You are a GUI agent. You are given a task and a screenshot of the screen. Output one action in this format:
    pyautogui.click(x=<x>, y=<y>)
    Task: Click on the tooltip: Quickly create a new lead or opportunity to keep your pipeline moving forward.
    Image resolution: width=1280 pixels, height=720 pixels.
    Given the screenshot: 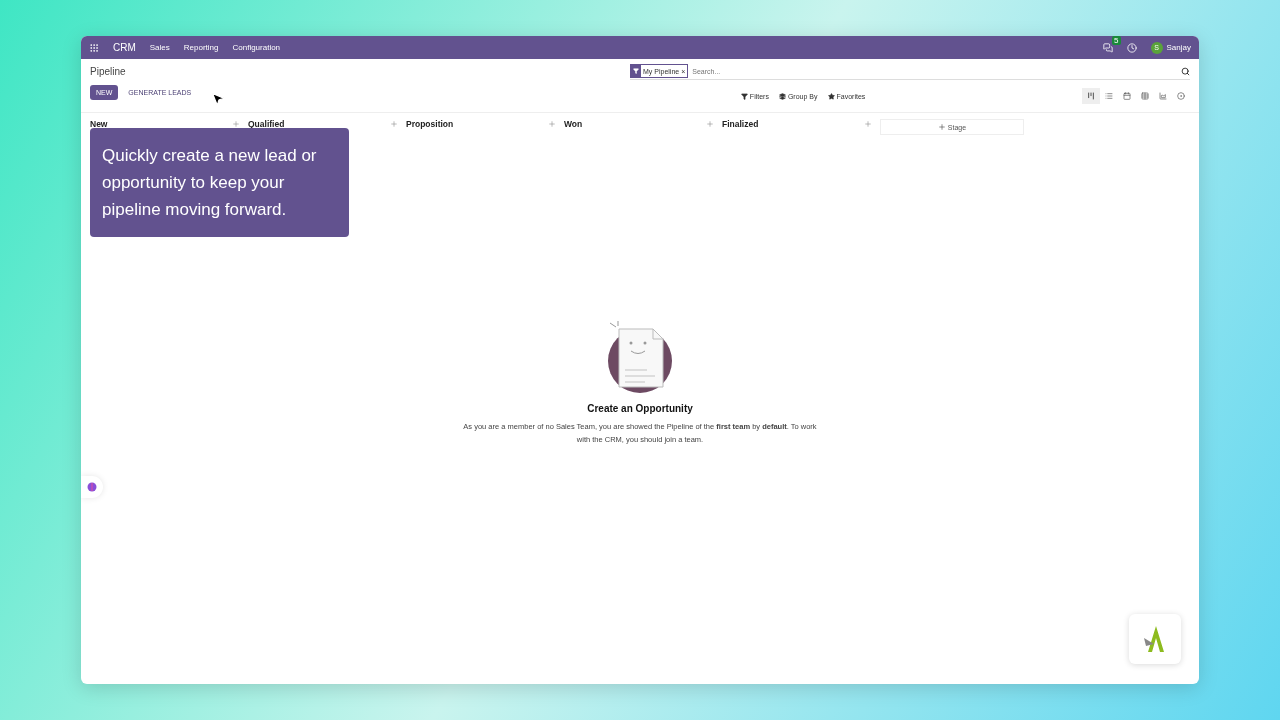 What is the action you would take?
    pyautogui.click(x=219, y=182)
    